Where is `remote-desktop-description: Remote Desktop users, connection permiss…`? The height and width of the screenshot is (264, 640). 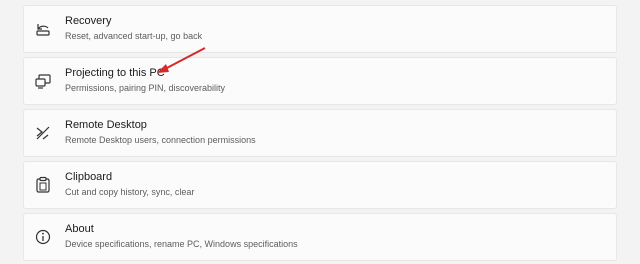 remote-desktop-description: Remote Desktop users, connection permiss… is located at coordinates (160, 140).